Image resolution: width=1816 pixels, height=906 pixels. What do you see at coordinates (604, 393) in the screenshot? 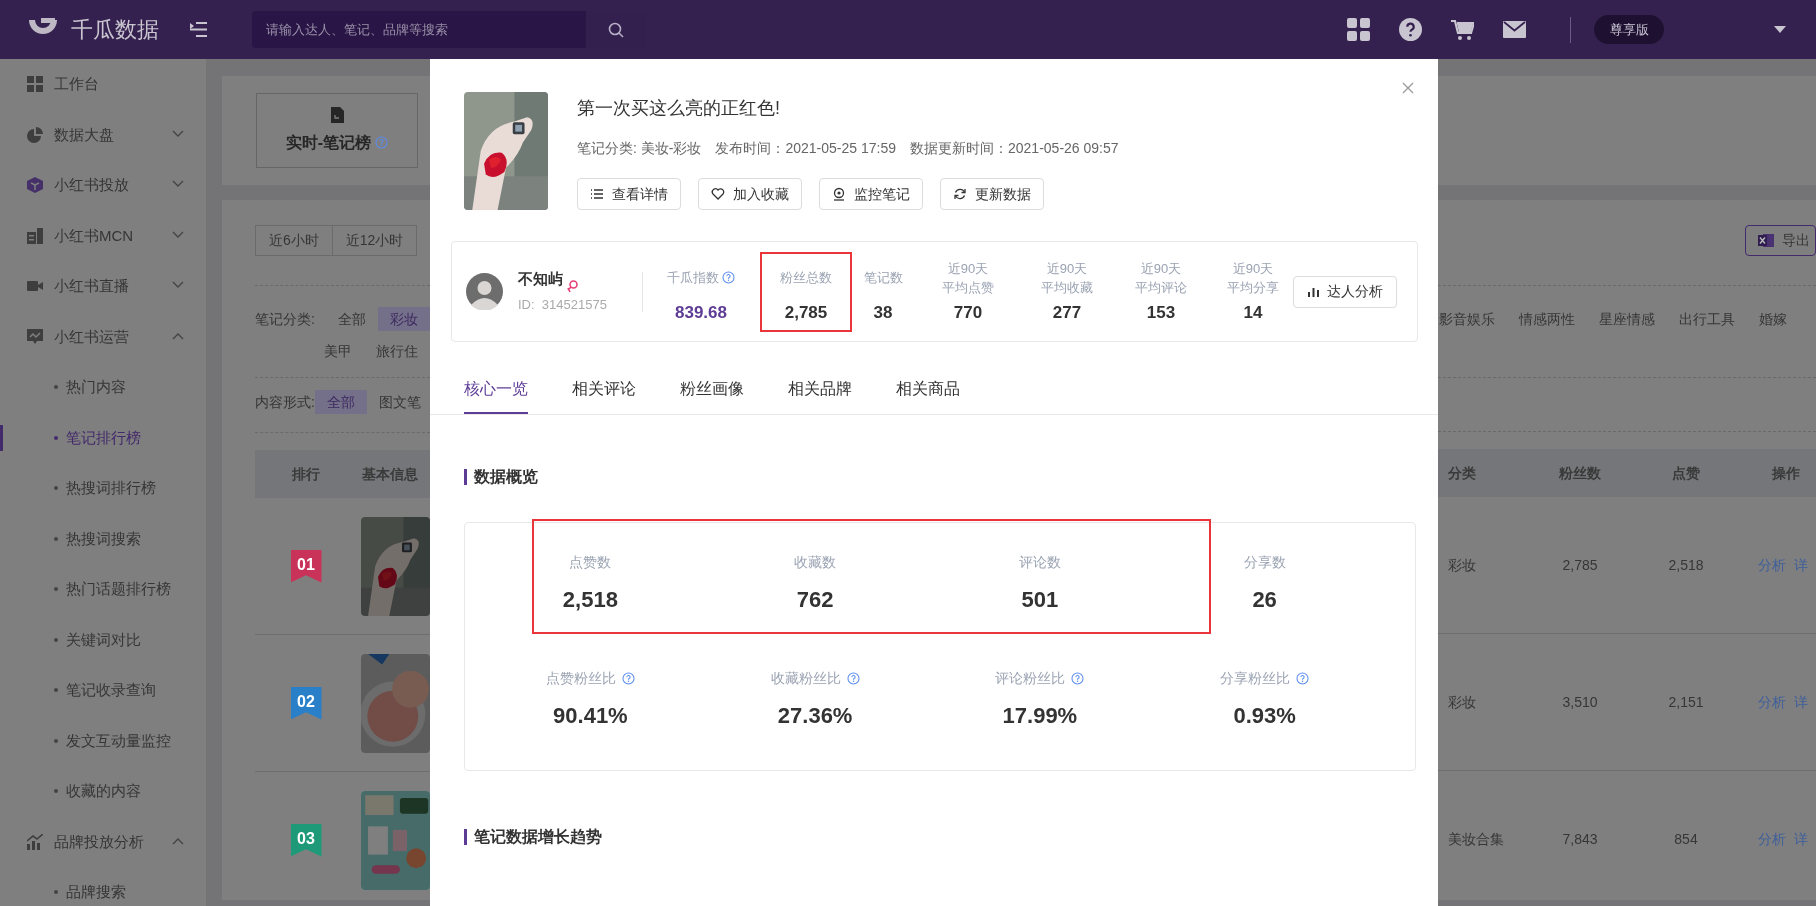
I see `tab: 相关评论` at bounding box center [604, 393].